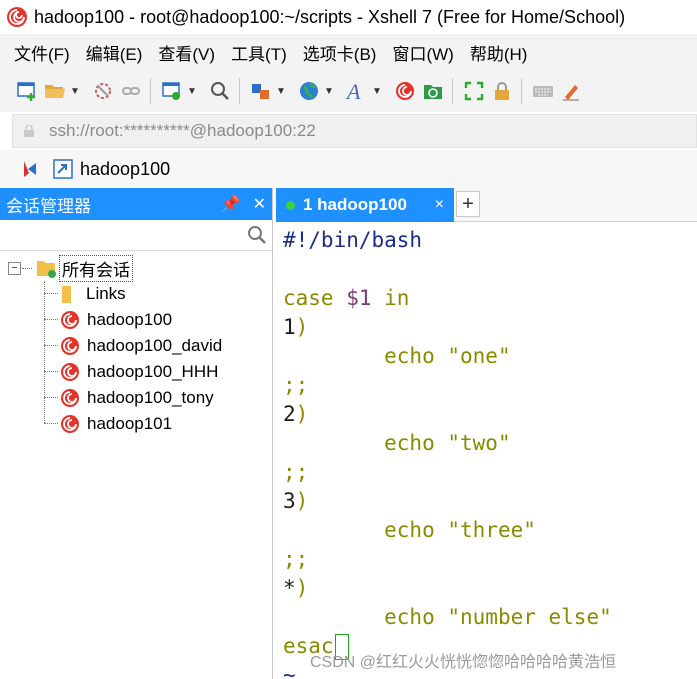  Describe the element at coordinates (186, 52) in the screenshot. I see `menu-view: 查看(V)` at that location.